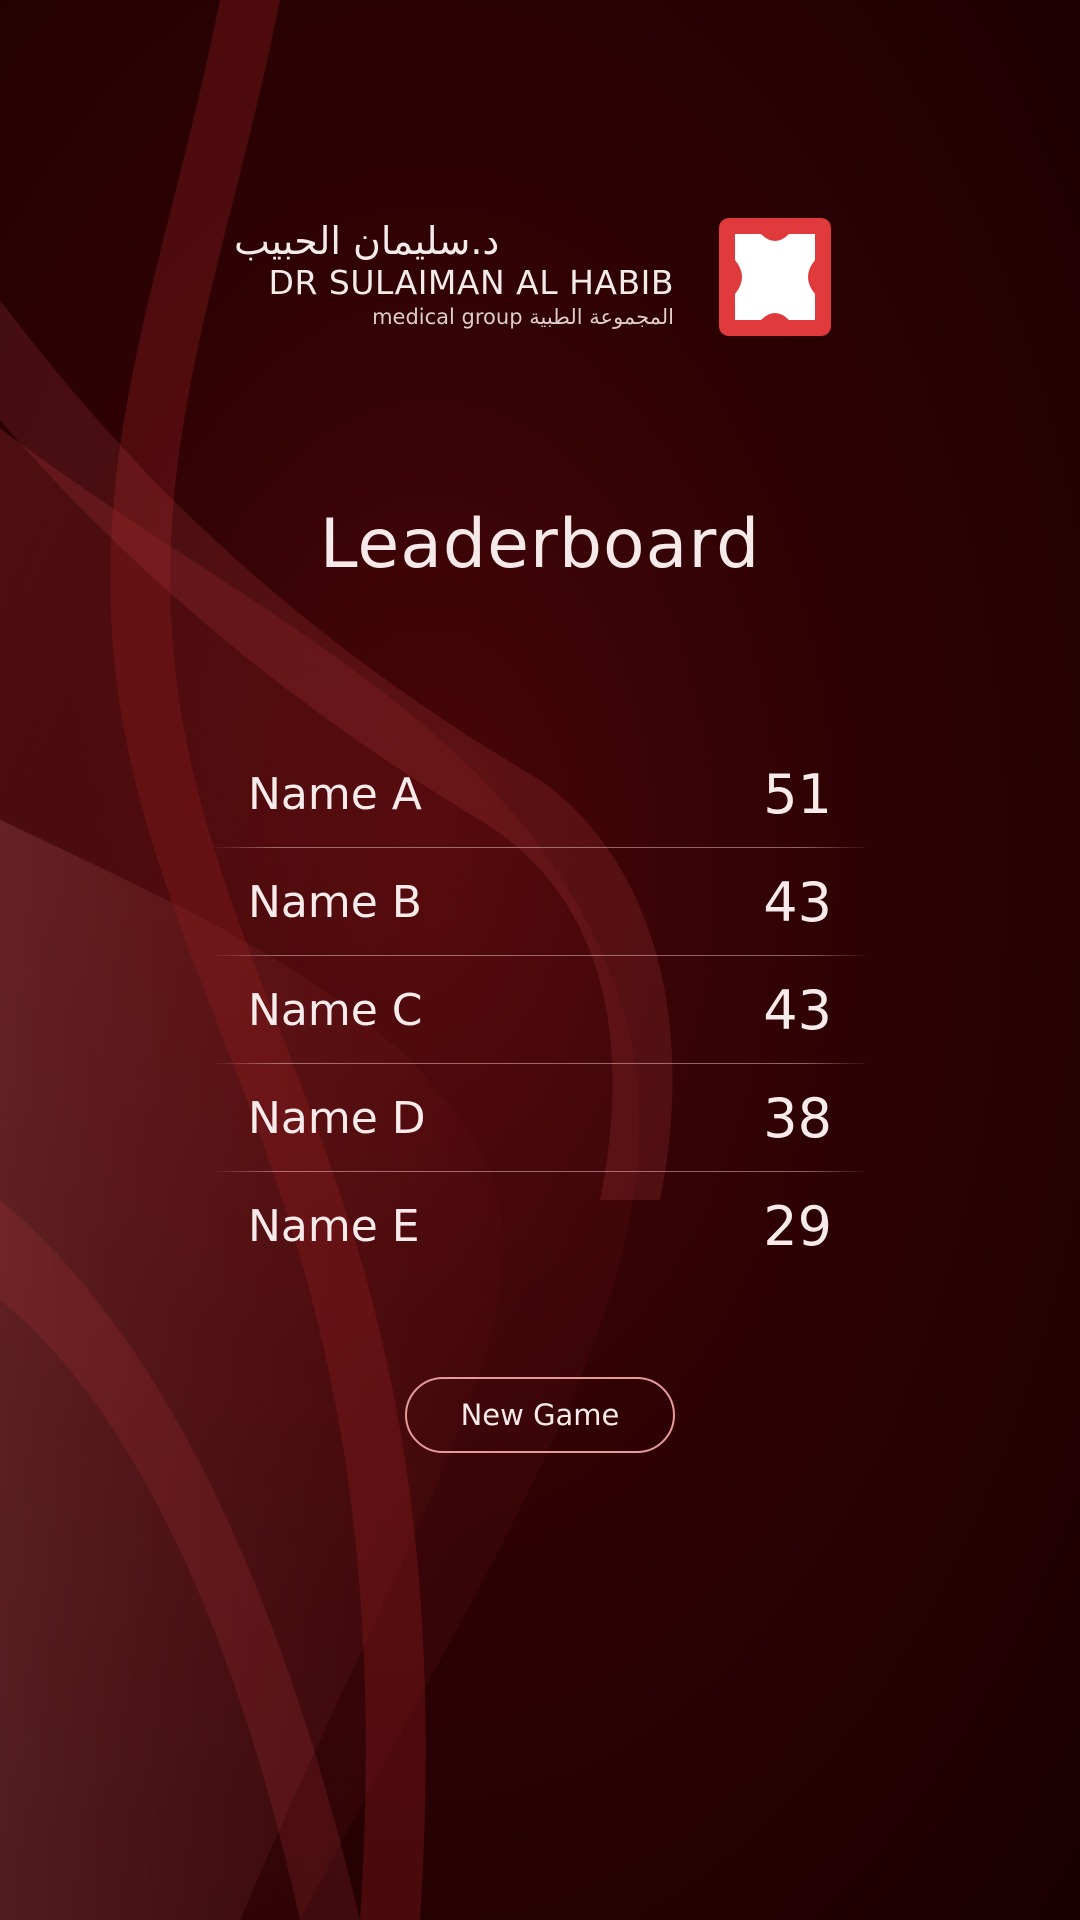 This screenshot has width=1080, height=1920. I want to click on player-name: Name C, so click(335, 1010).